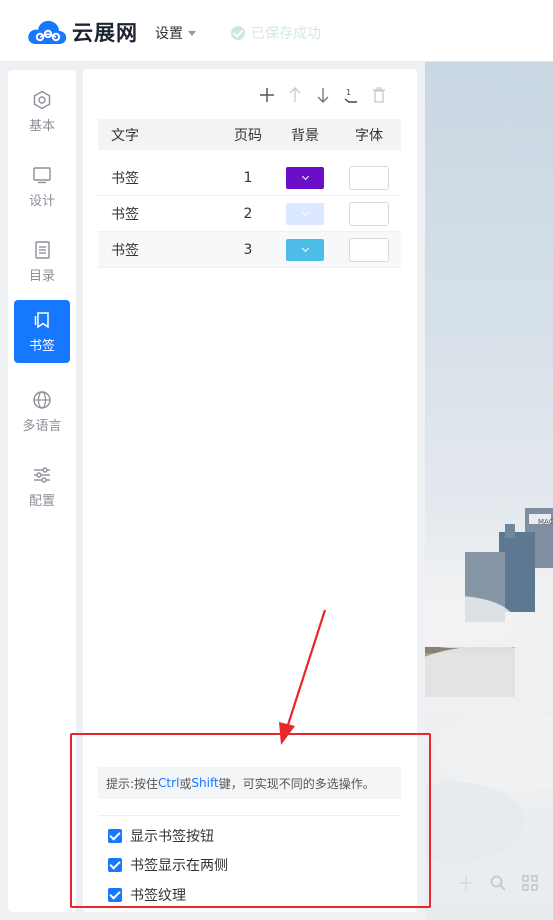  I want to click on cloud-logo-icon, so click(47, 32).